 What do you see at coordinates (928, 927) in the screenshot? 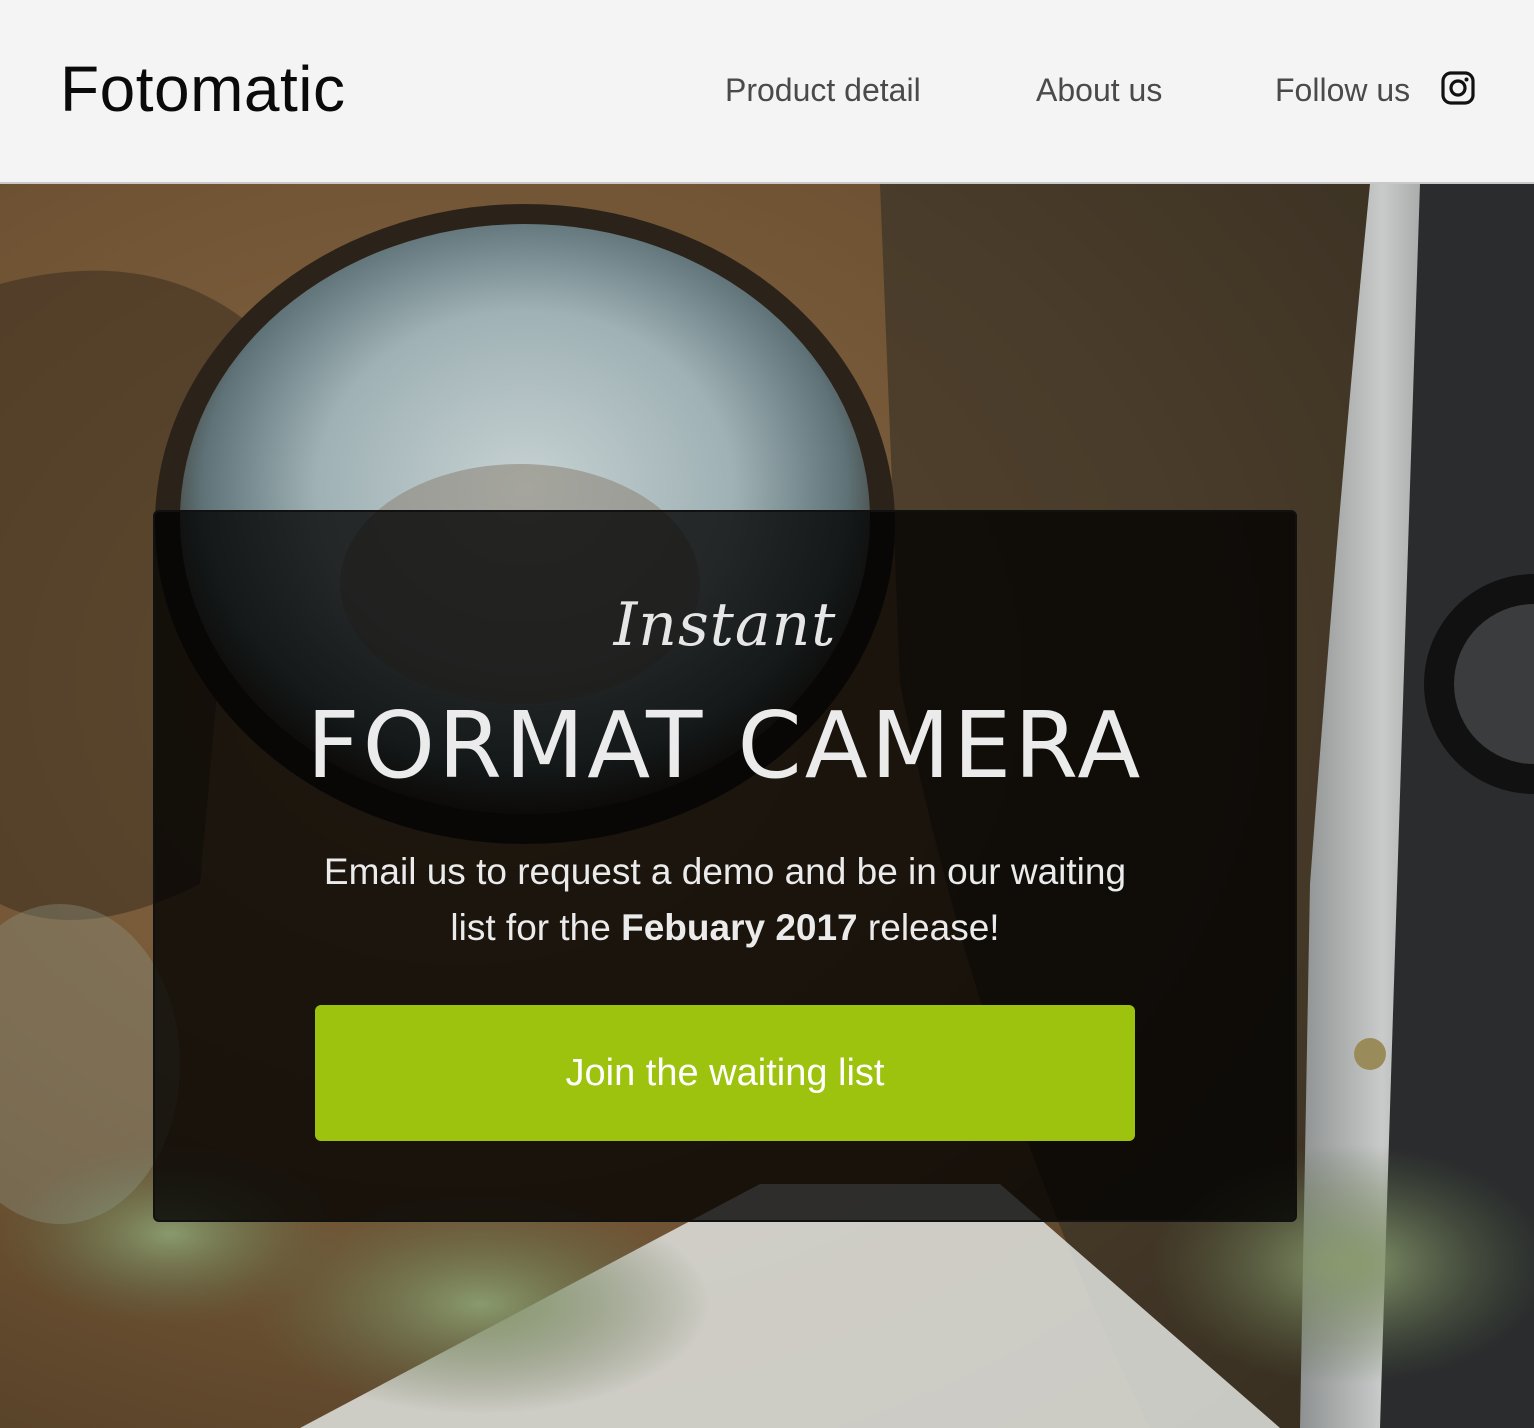
I see `hero-description-post: release!` at bounding box center [928, 927].